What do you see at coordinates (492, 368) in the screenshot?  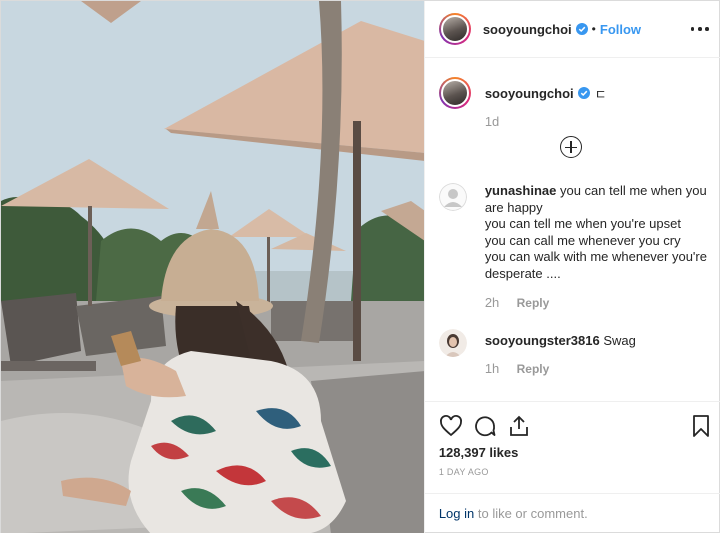 I see `comment-time: 1h` at bounding box center [492, 368].